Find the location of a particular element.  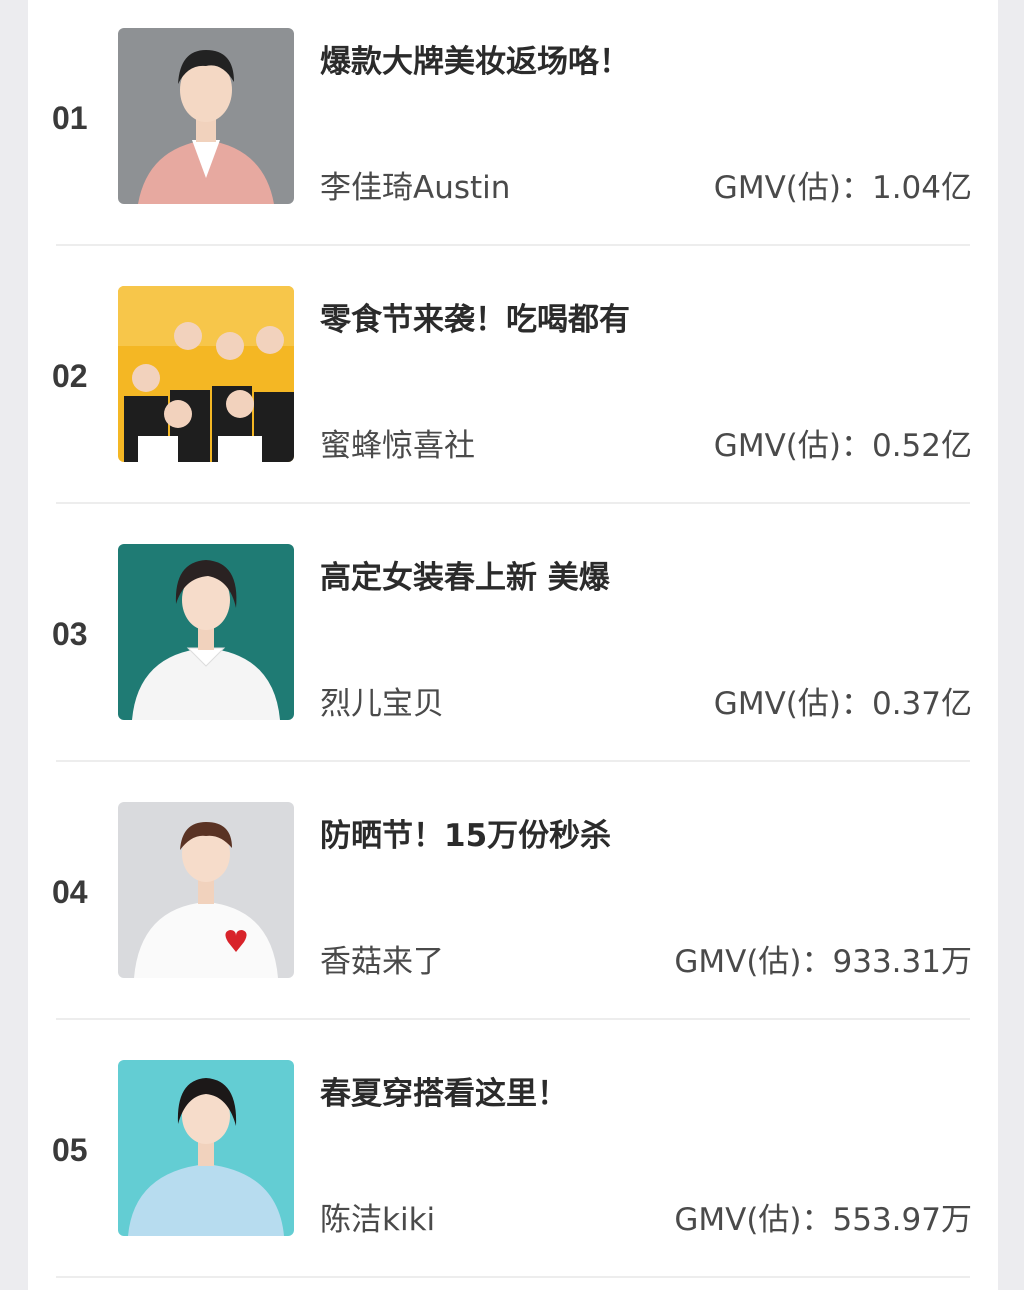

streamer-name: 香菇来了 is located at coordinates (382, 958).